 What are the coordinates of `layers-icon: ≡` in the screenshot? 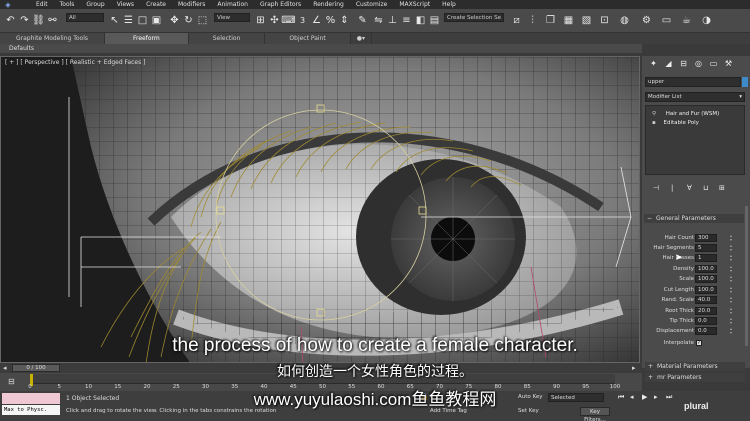 It's located at (406, 20).